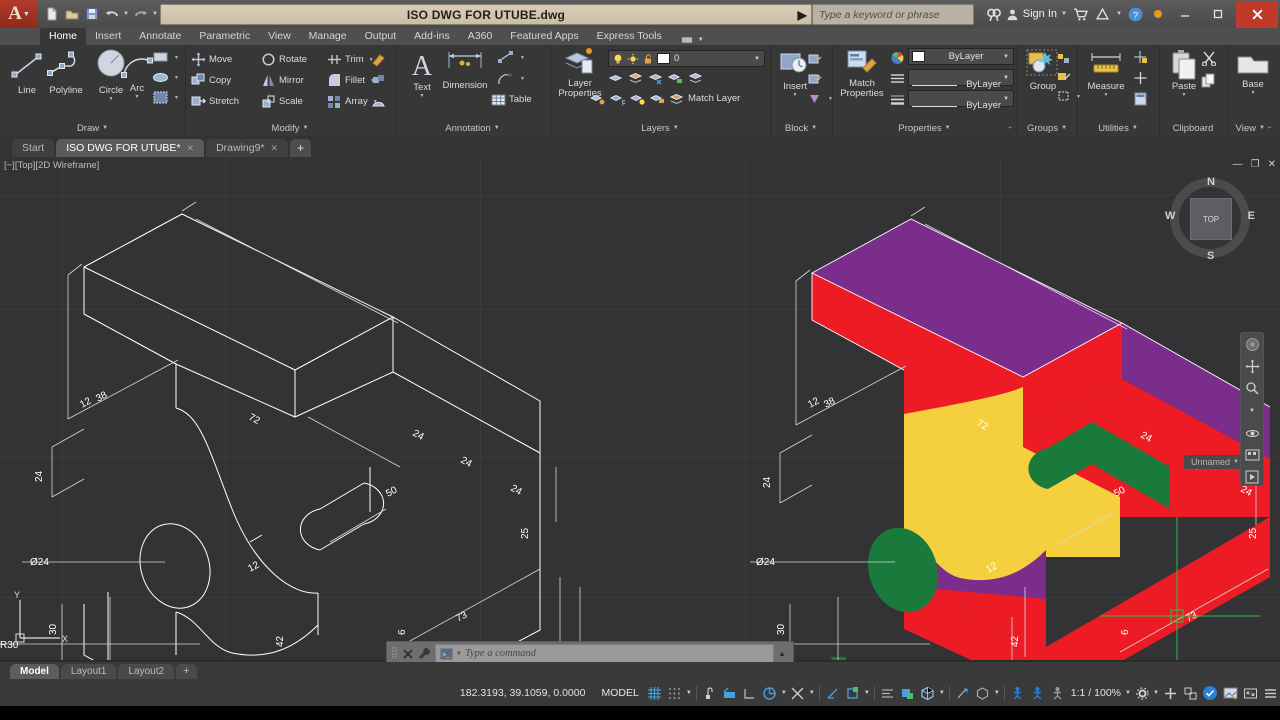 The image size is (1280, 720). I want to click on help-icon: ?, so click(1135, 14).